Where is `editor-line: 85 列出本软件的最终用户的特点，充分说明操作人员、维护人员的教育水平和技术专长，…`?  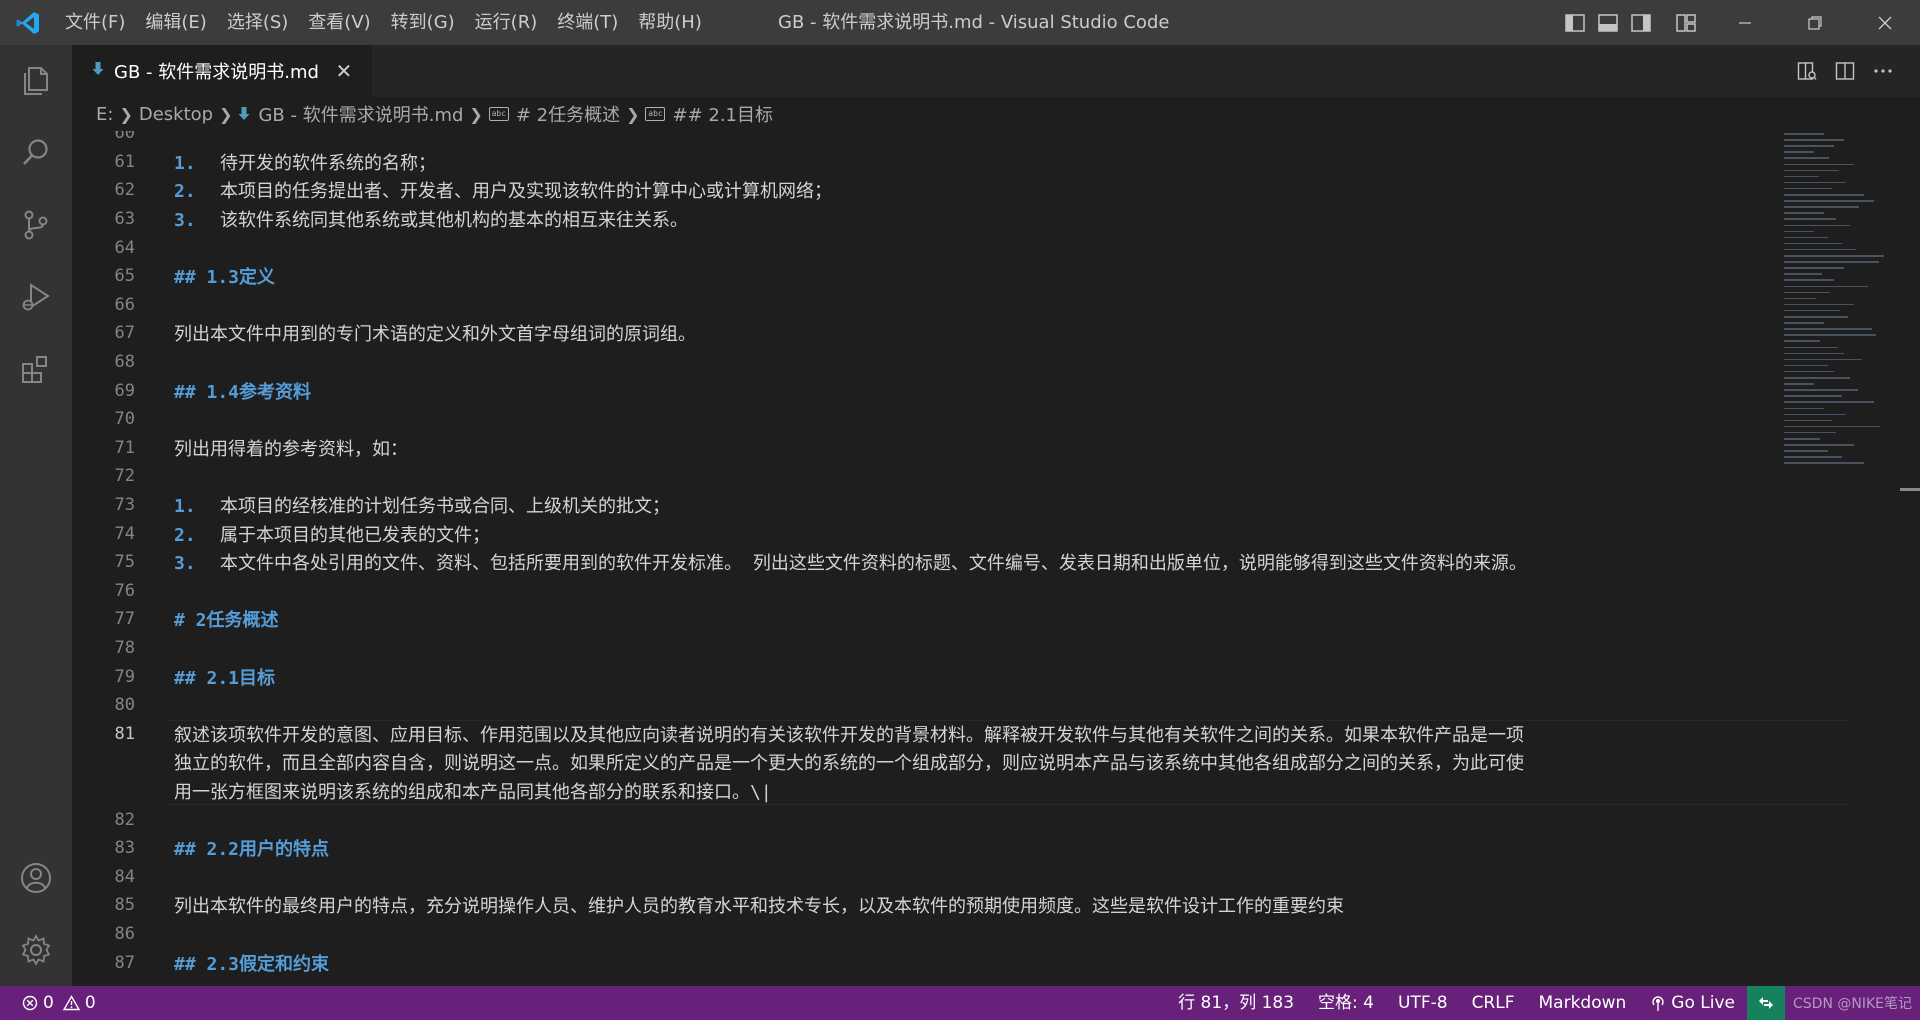 editor-line: 85 列出本软件的最终用户的特点，充分说明操作人员、维护人员的教育水平和技术专长，… is located at coordinates (922, 905).